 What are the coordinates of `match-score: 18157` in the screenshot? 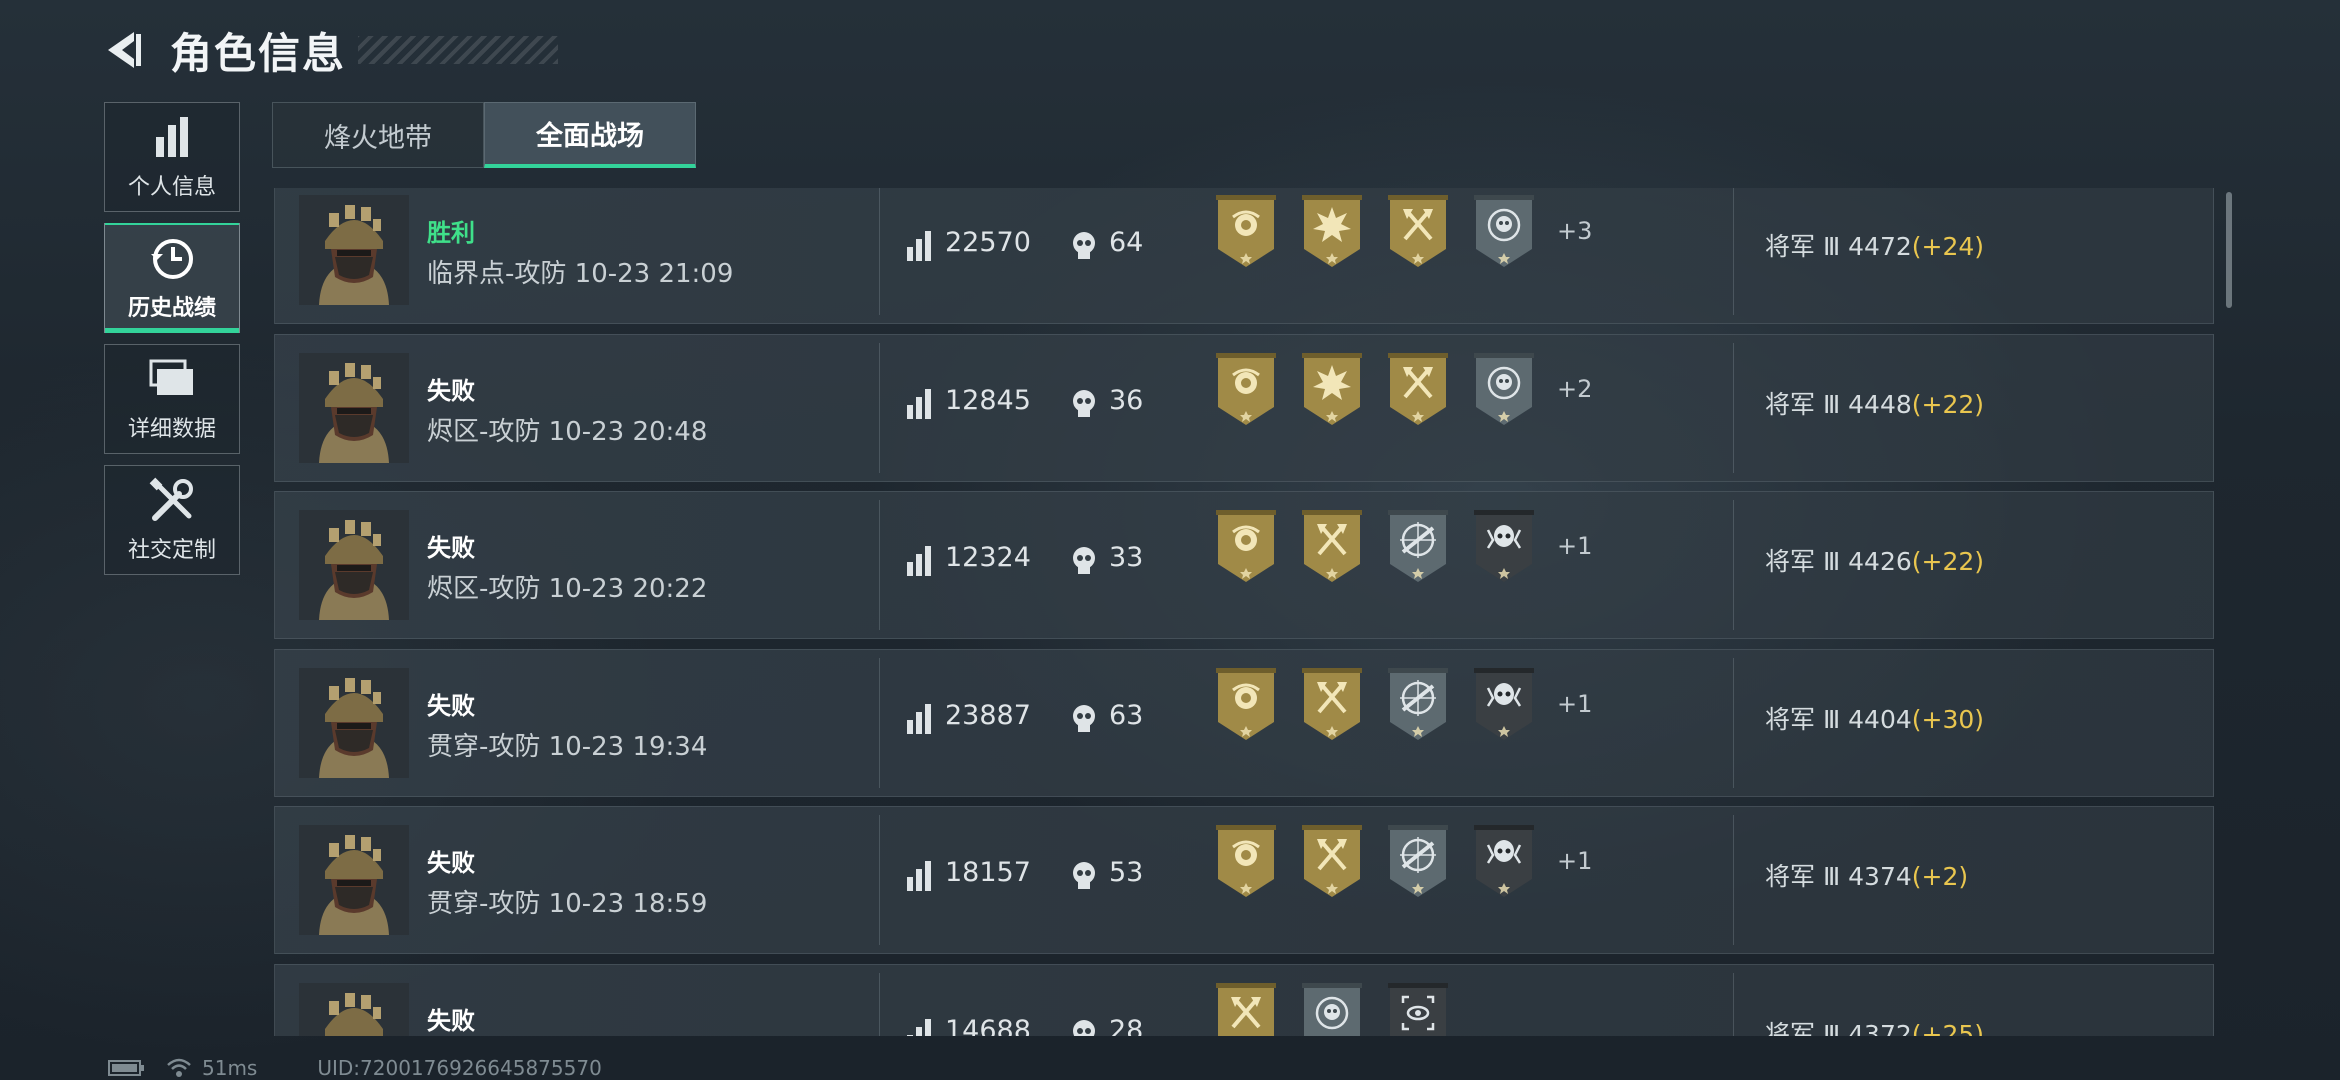 It's located at (988, 872).